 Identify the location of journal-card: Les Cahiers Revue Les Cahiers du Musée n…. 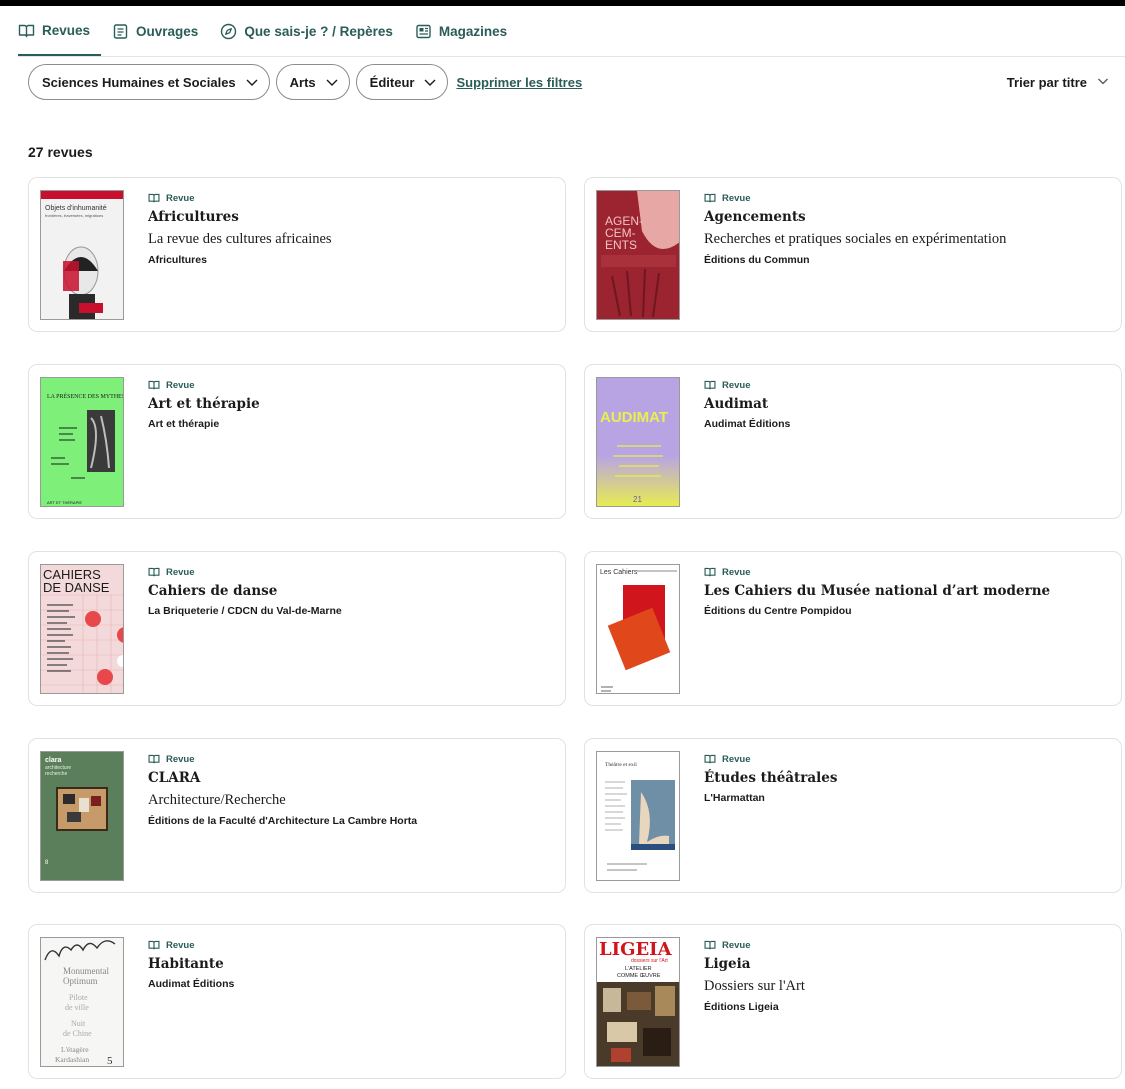
(853, 628).